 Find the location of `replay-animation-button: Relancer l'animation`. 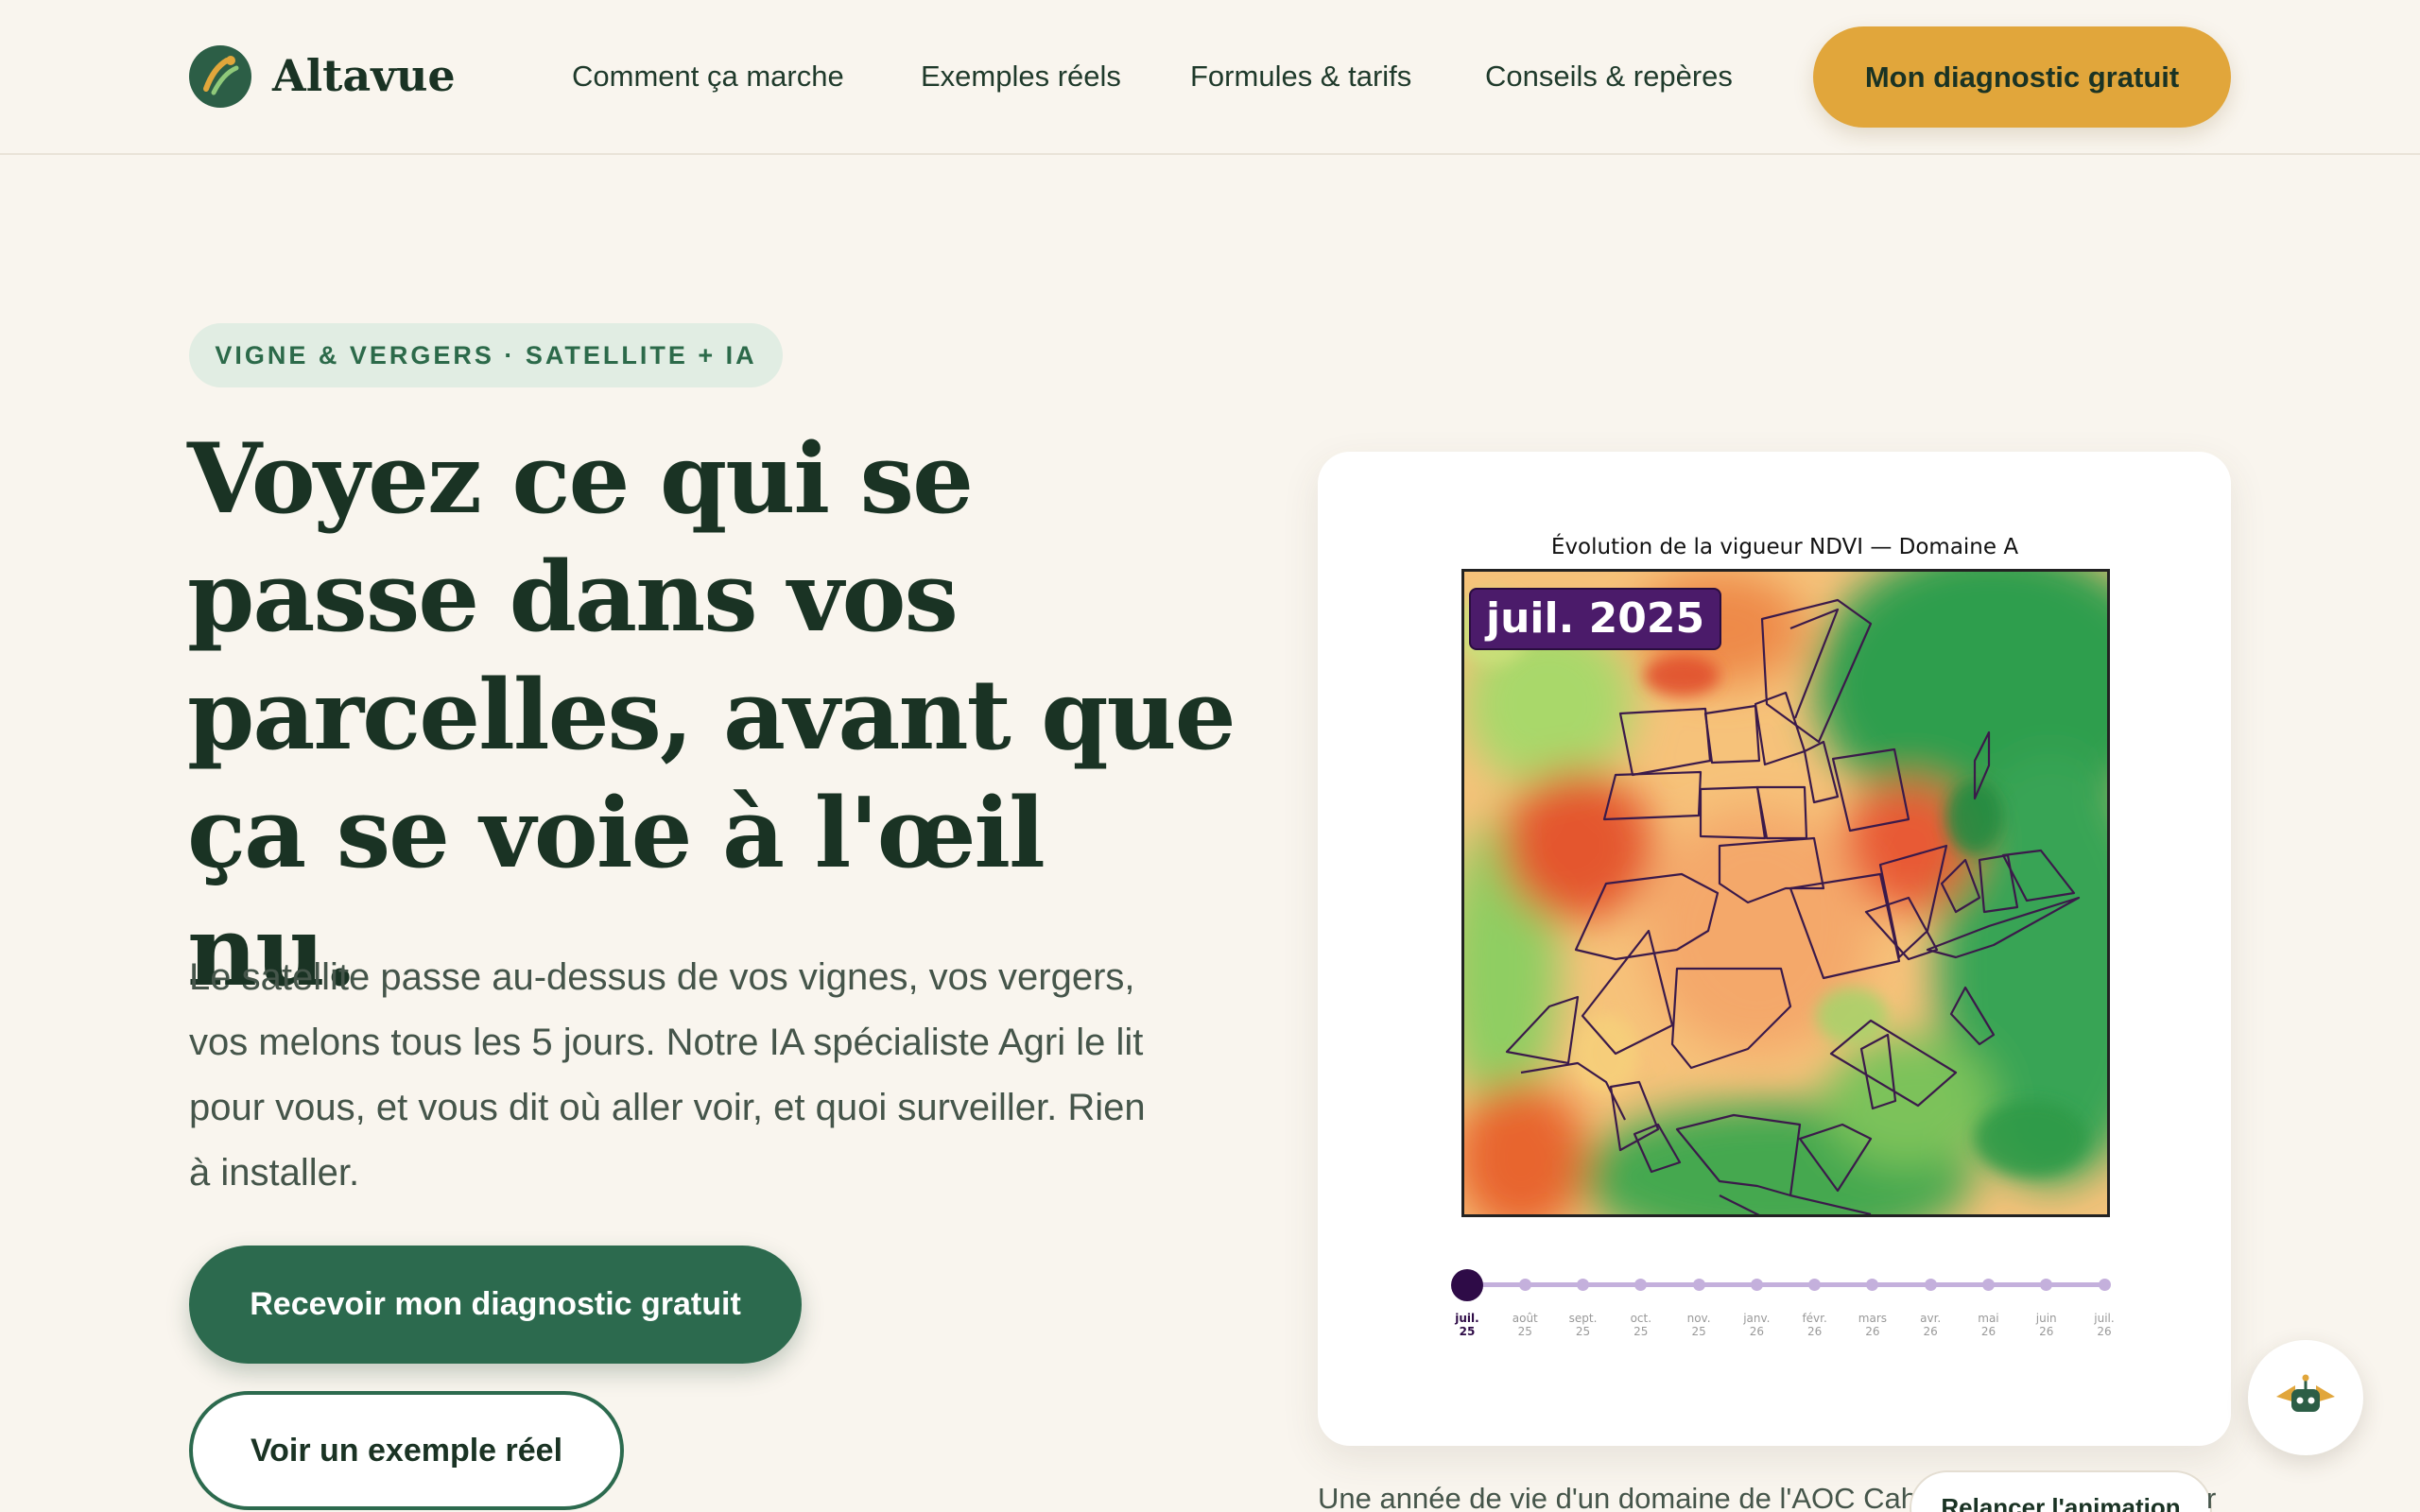

replay-animation-button: Relancer l'animation is located at coordinates (2061, 1491).